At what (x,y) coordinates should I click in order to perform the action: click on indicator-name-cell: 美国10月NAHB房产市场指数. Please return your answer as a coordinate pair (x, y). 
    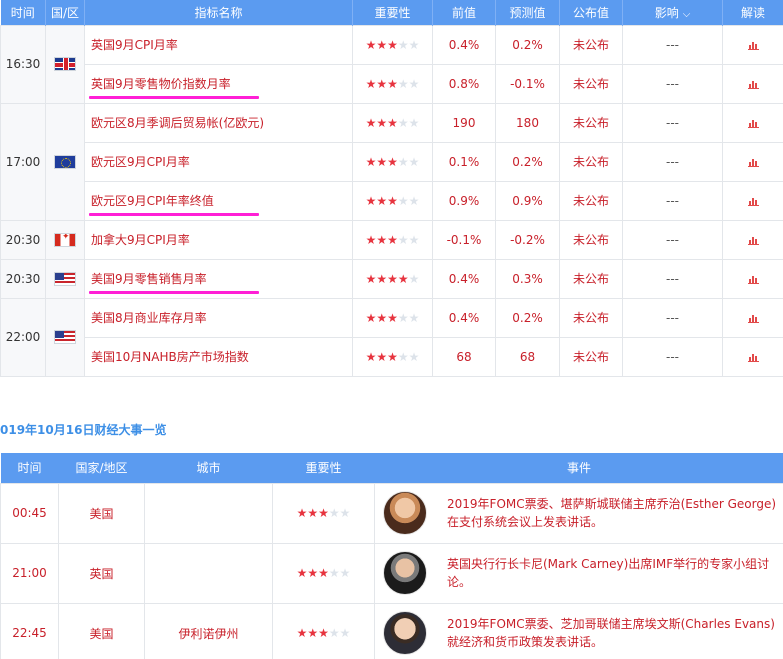
    Looking at the image, I should click on (218, 356).